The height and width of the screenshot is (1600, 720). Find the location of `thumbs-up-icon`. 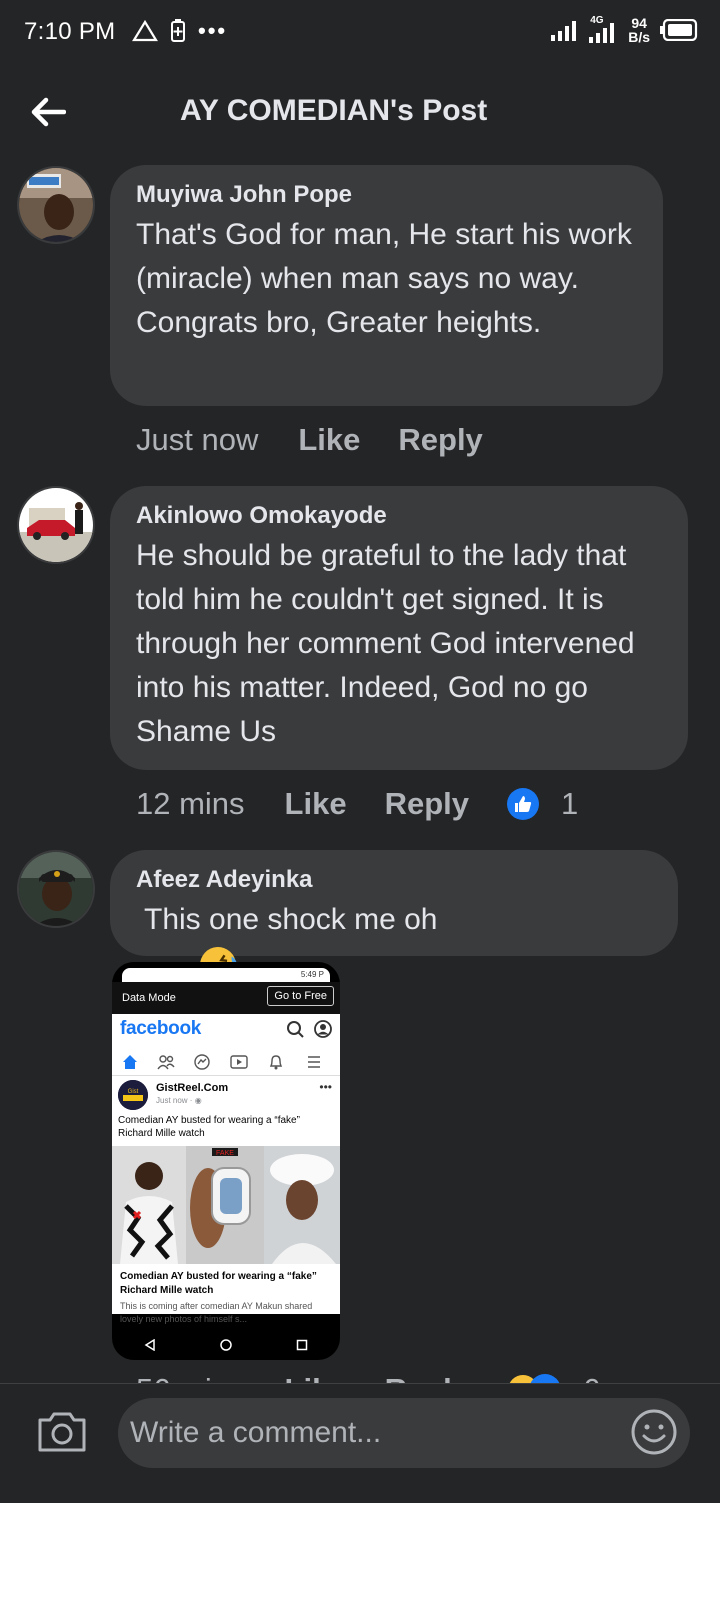

thumbs-up-icon is located at coordinates (523, 804).